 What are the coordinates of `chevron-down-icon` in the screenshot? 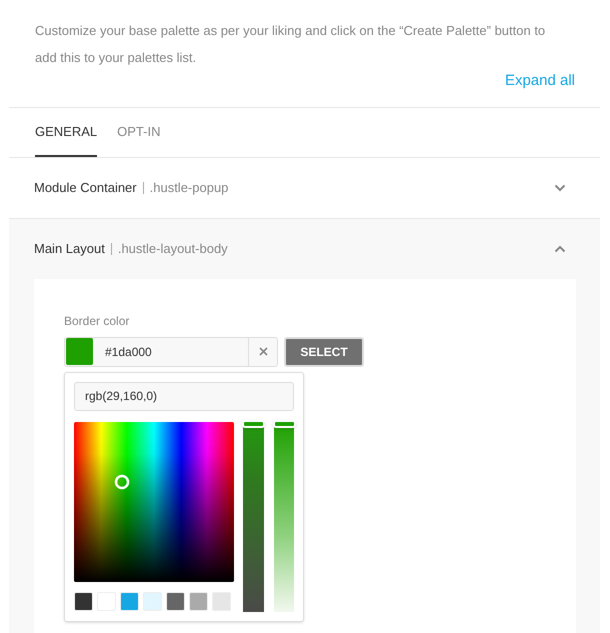 It's located at (560, 188).